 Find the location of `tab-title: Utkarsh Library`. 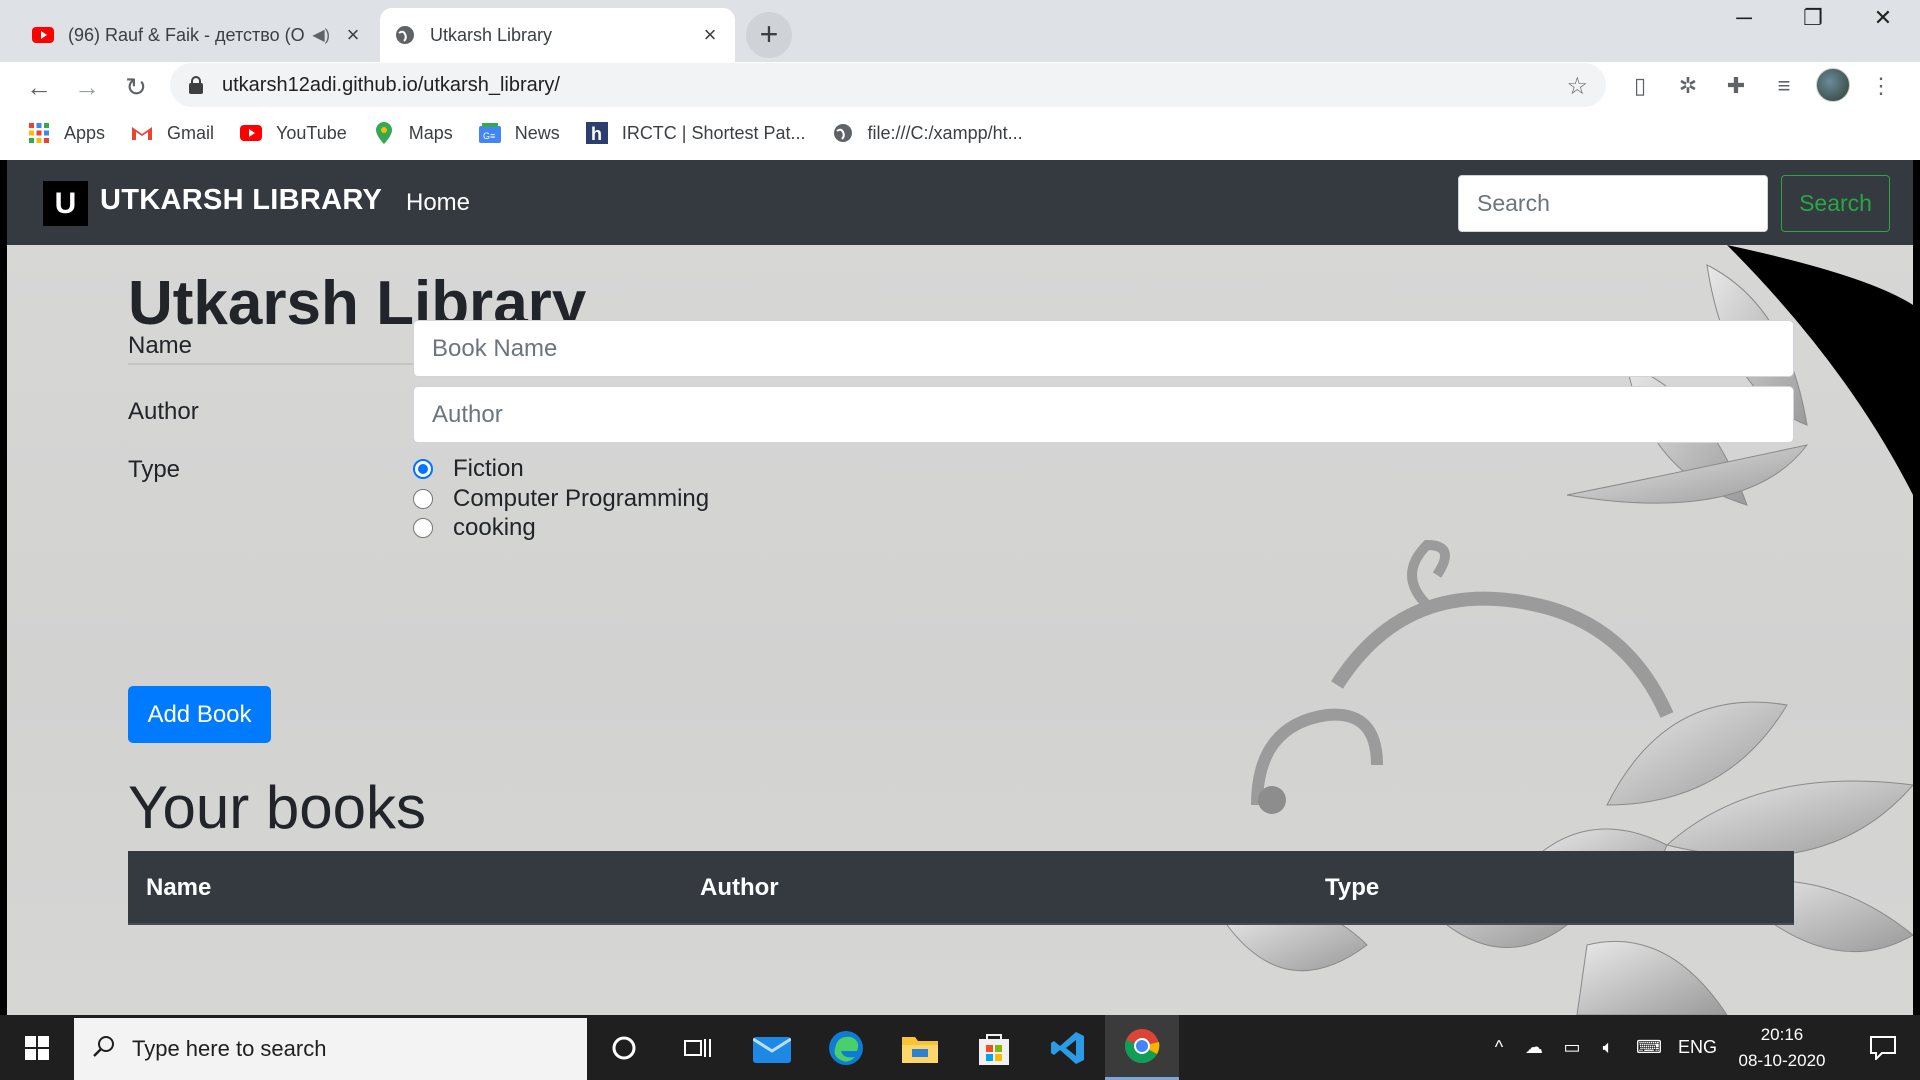

tab-title: Utkarsh Library is located at coordinates (491, 34).